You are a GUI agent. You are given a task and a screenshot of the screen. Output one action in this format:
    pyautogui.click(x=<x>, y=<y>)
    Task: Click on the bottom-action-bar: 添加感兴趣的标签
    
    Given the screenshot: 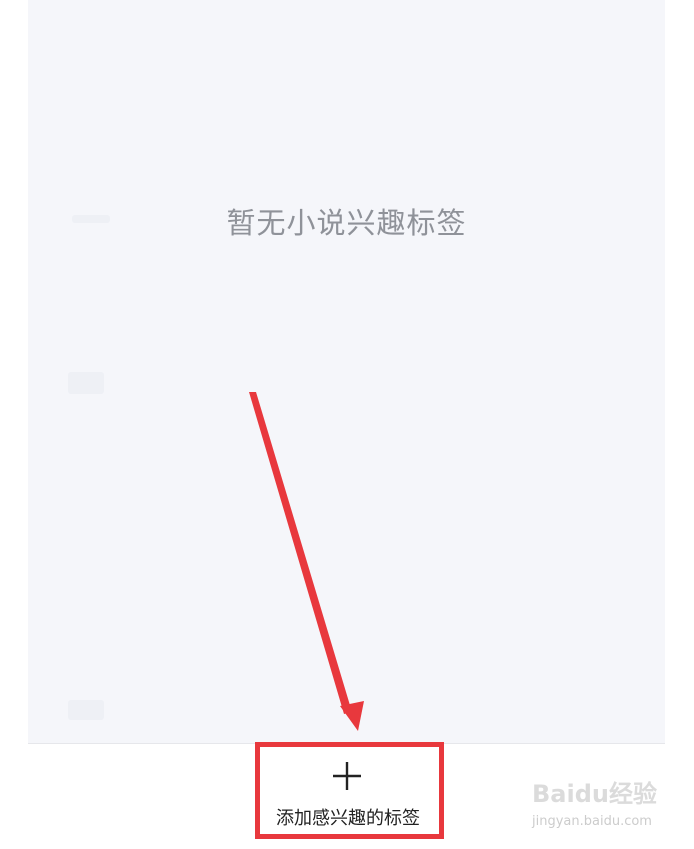 What is the action you would take?
    pyautogui.click(x=346, y=791)
    